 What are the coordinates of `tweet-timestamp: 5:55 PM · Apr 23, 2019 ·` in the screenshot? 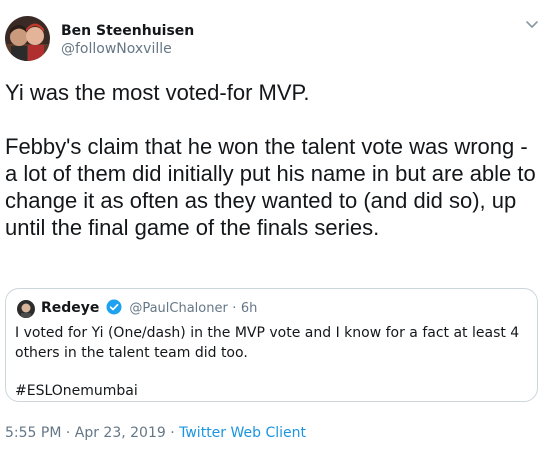 It's located at (92, 433).